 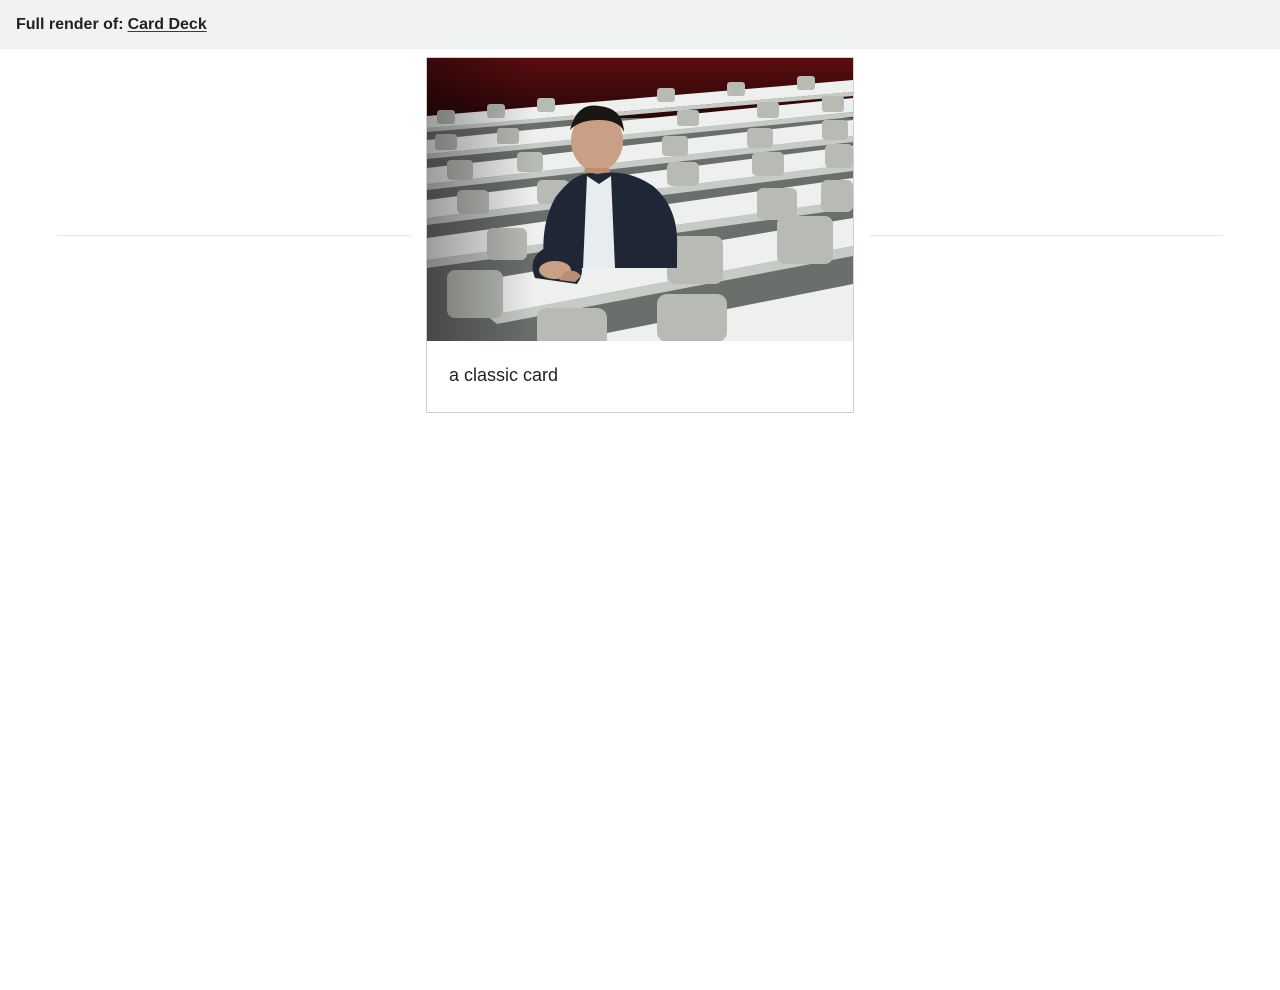 I want to click on divider-right, so click(x=1046, y=235).